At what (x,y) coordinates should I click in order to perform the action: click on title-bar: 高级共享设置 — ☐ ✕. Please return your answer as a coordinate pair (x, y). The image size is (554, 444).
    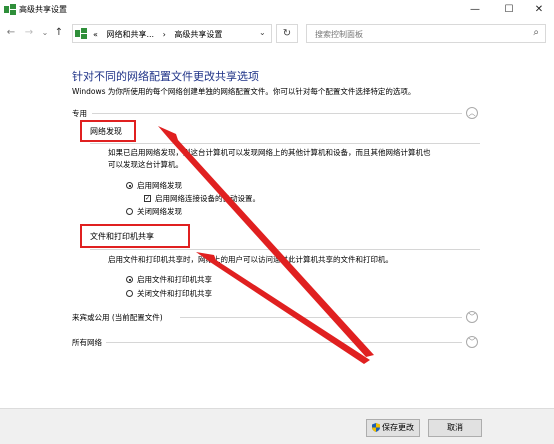
    Looking at the image, I should click on (277, 10).